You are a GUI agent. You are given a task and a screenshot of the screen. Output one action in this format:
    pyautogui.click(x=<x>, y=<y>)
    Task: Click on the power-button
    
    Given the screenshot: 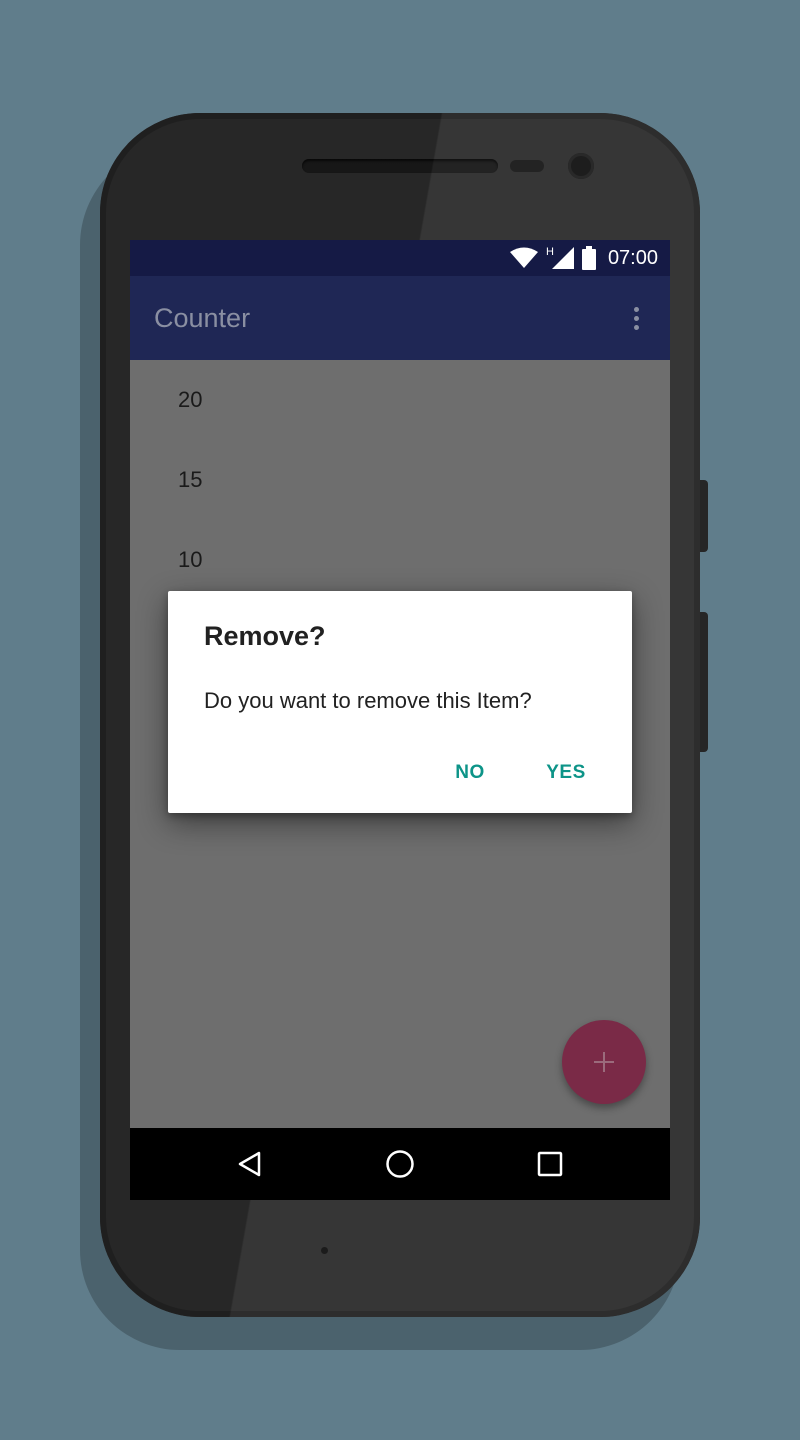 What is the action you would take?
    pyautogui.click(x=704, y=516)
    